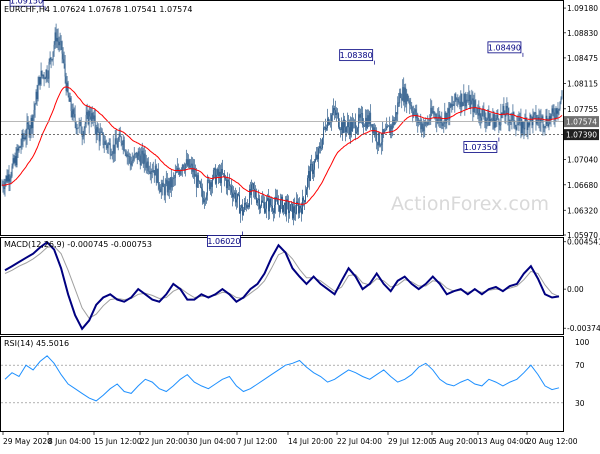  What do you see at coordinates (582, 33) in the screenshot?
I see `y-tick-label: 1.08830` at bounding box center [582, 33].